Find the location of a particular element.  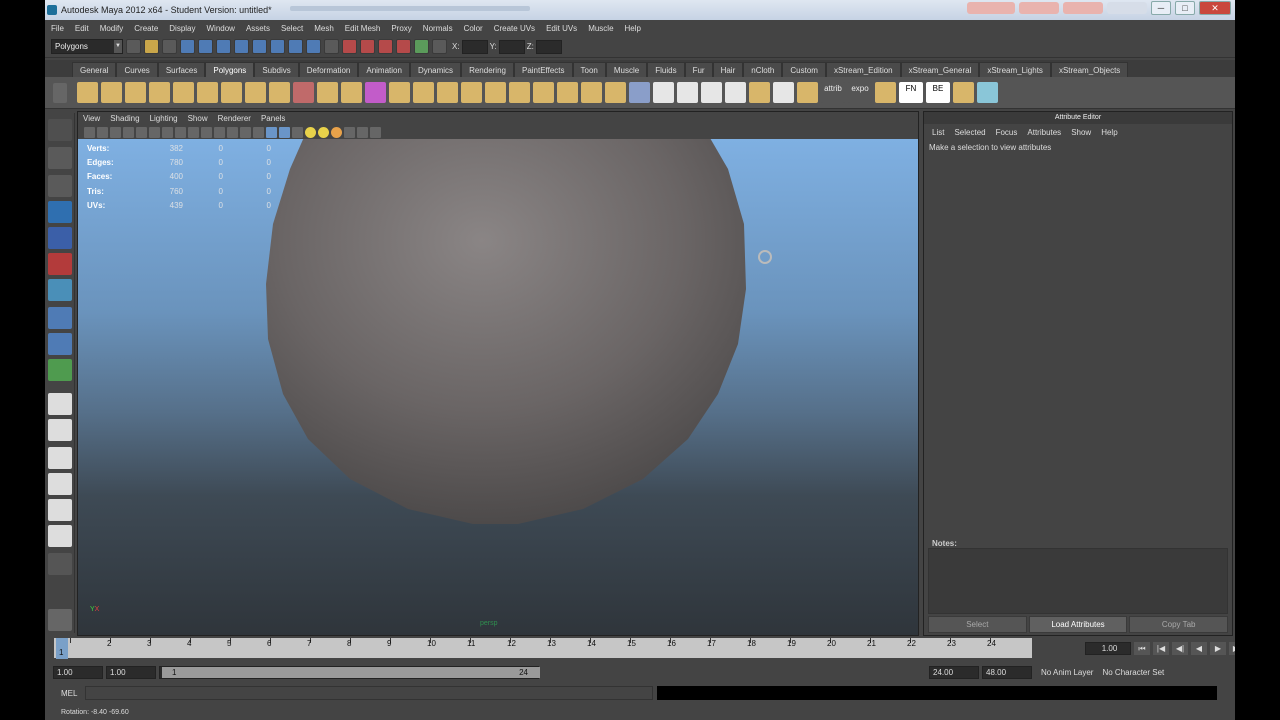

custom-shelf-icon is located at coordinates (963, 92).